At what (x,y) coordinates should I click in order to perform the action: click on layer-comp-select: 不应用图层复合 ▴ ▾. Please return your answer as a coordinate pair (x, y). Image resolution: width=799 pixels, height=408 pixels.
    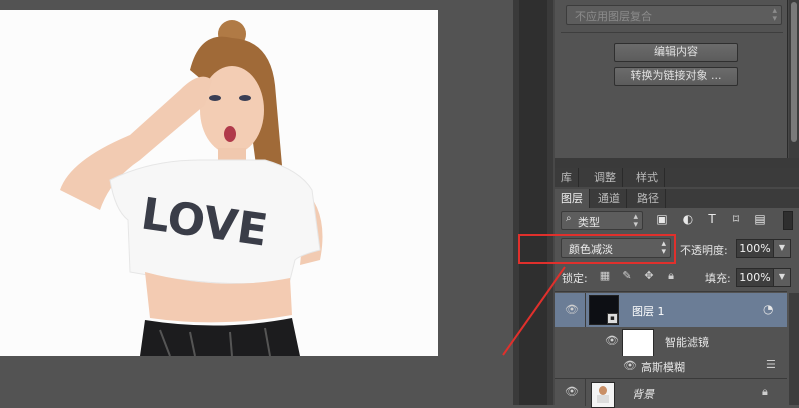
    Looking at the image, I should click on (674, 15).